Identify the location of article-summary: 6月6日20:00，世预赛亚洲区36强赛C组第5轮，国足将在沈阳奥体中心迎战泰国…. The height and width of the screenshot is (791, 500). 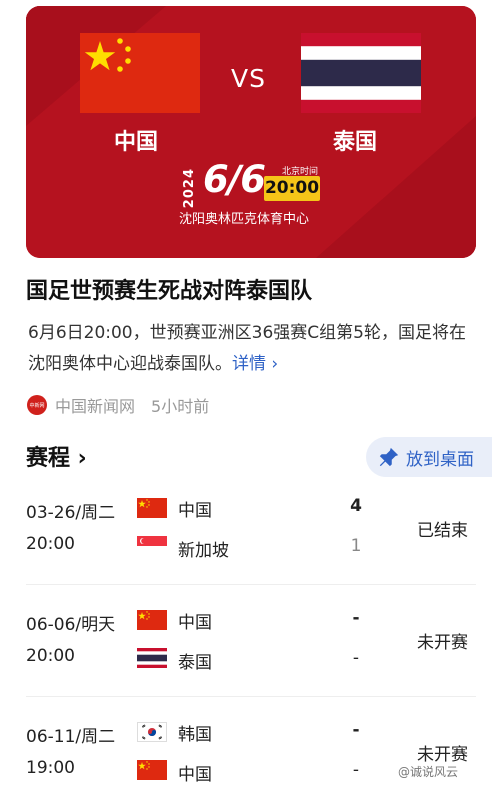
(250, 349).